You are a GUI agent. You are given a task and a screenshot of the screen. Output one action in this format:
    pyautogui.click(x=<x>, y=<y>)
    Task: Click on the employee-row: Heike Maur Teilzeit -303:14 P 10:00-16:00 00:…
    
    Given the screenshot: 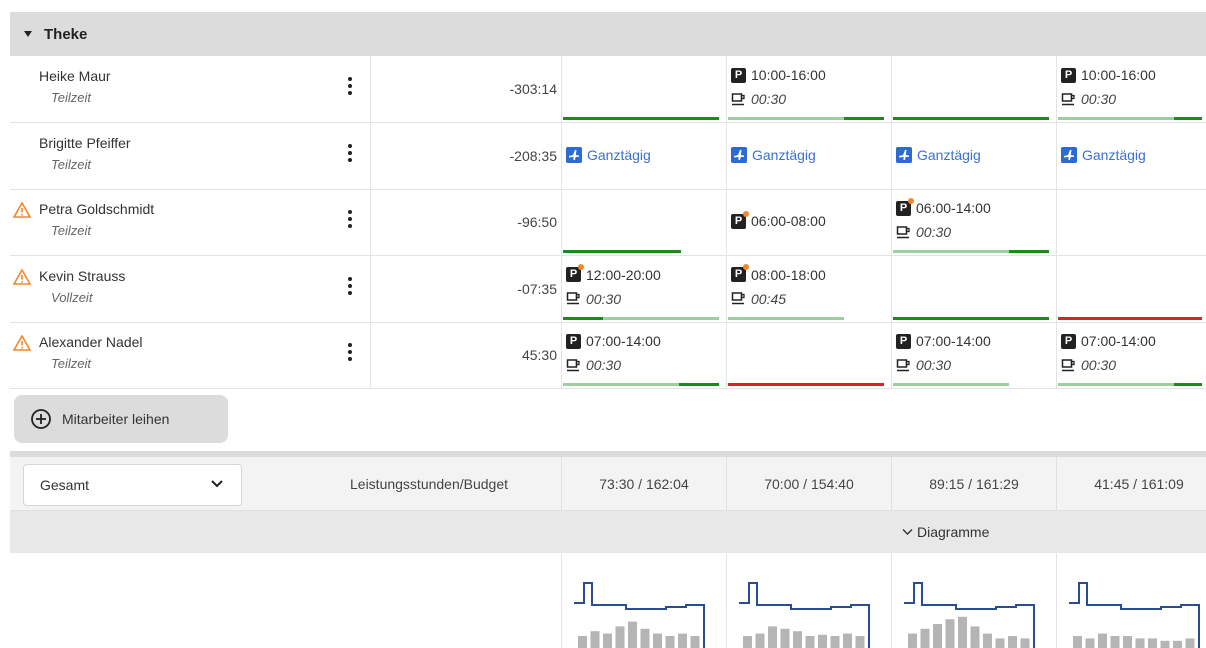 What is the action you would take?
    pyautogui.click(x=608, y=89)
    